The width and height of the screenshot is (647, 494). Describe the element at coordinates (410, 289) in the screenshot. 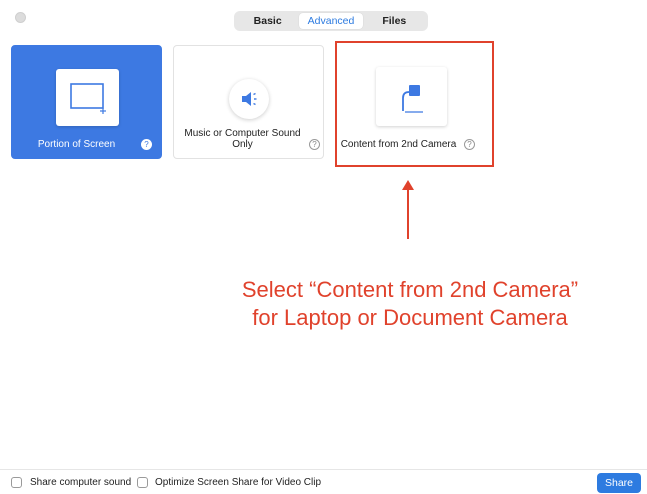

I see `annotation-line-1: Select “Content from 2nd Camera”` at that location.